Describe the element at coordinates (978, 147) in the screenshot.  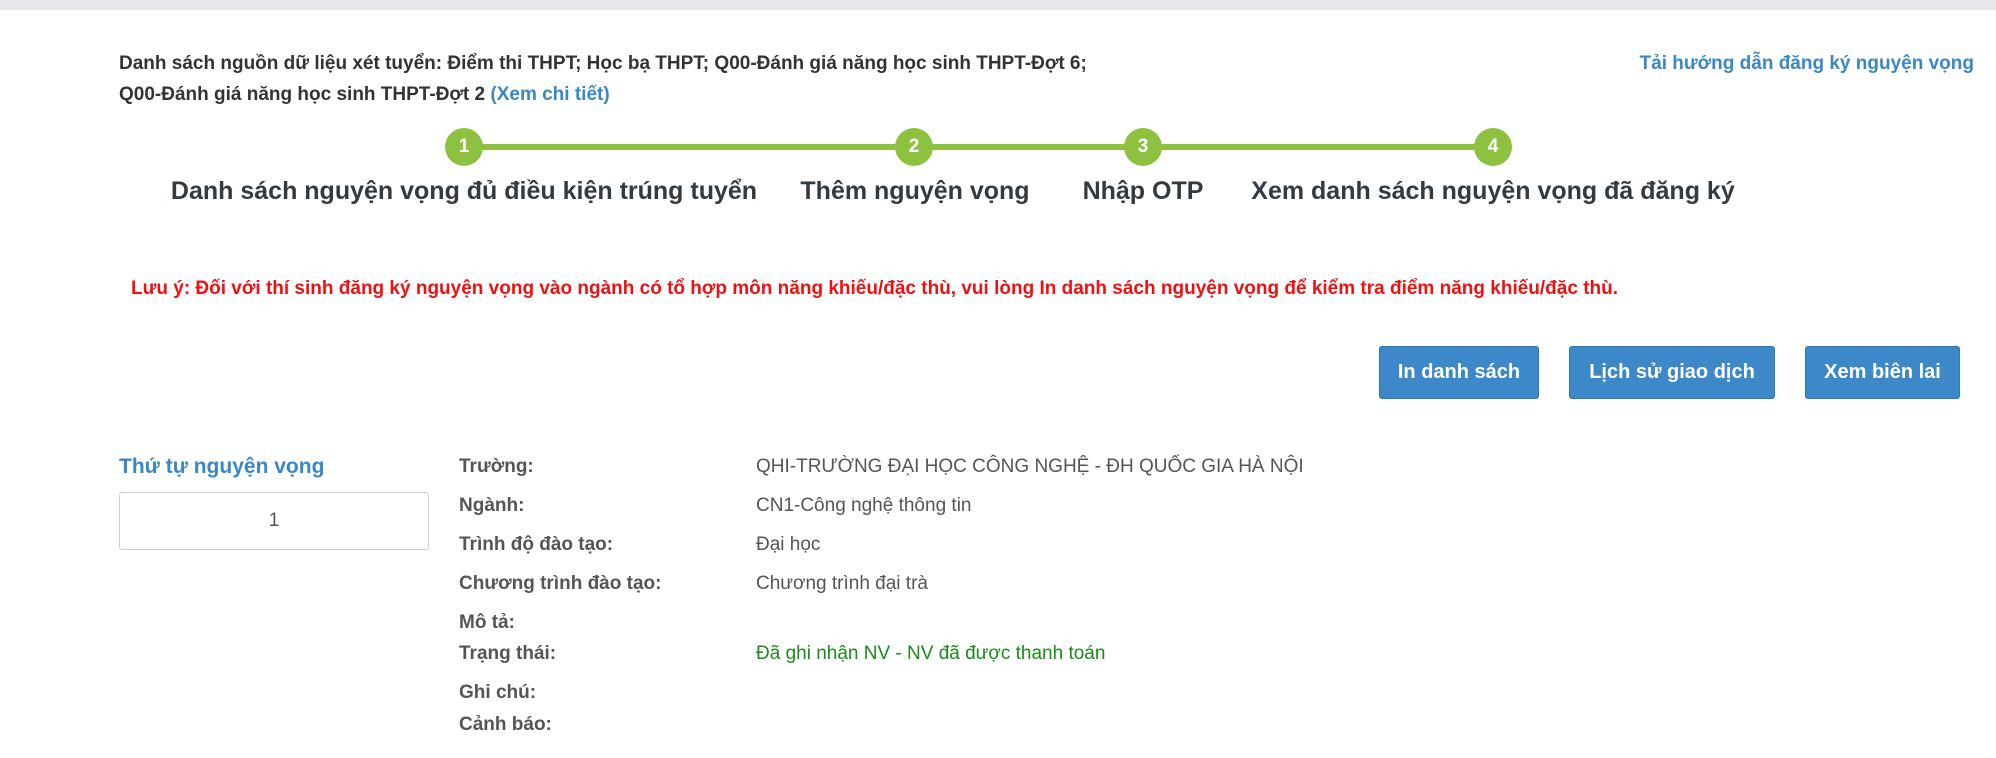
I see `stepper-progress-line` at that location.